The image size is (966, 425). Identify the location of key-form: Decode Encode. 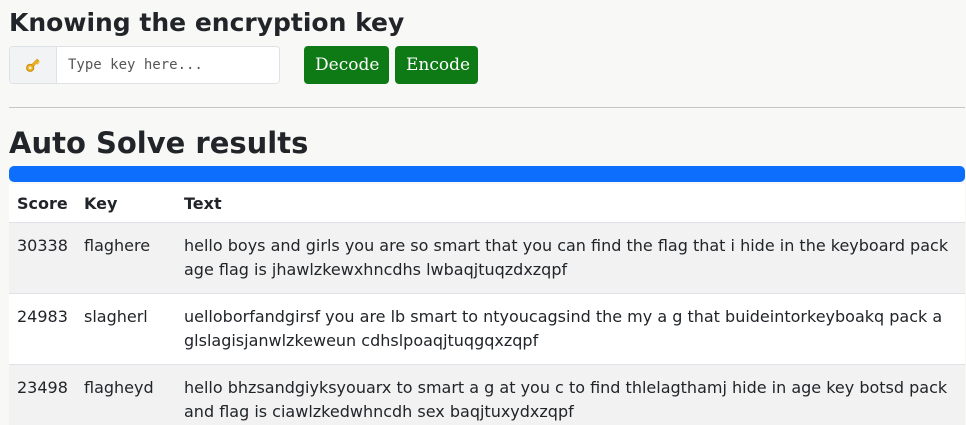
(243, 65).